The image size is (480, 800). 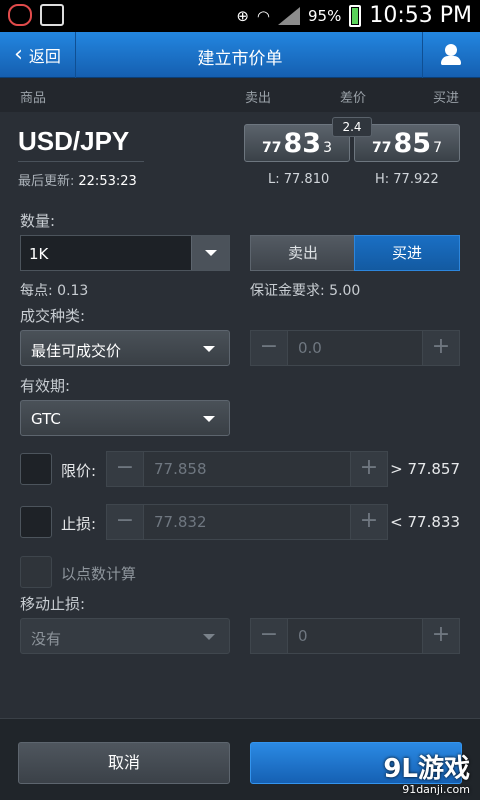 What do you see at coordinates (451, 55) in the screenshot?
I see `user-button` at bounding box center [451, 55].